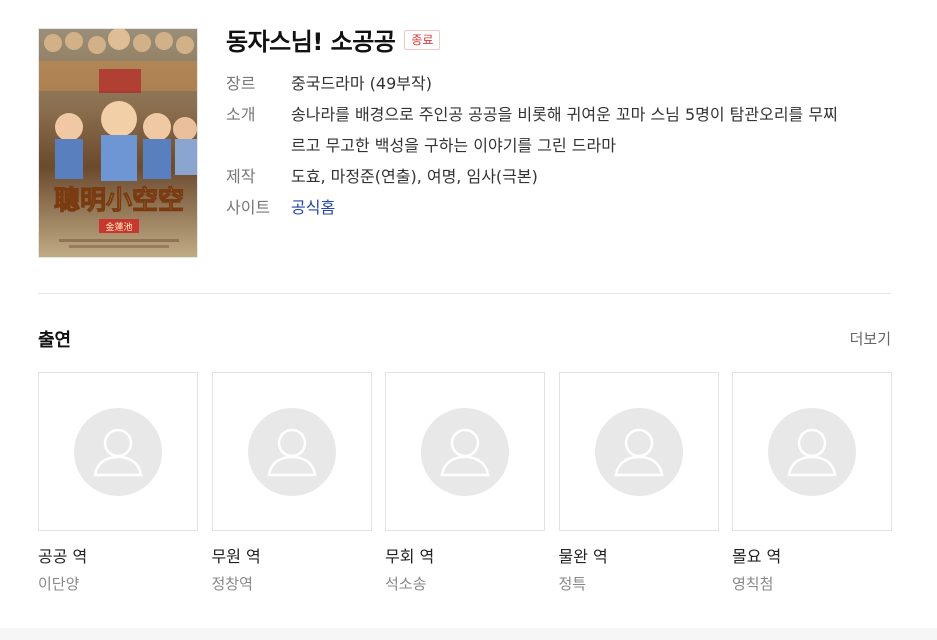  I want to click on cast-section-title: 출연, so click(55, 340).